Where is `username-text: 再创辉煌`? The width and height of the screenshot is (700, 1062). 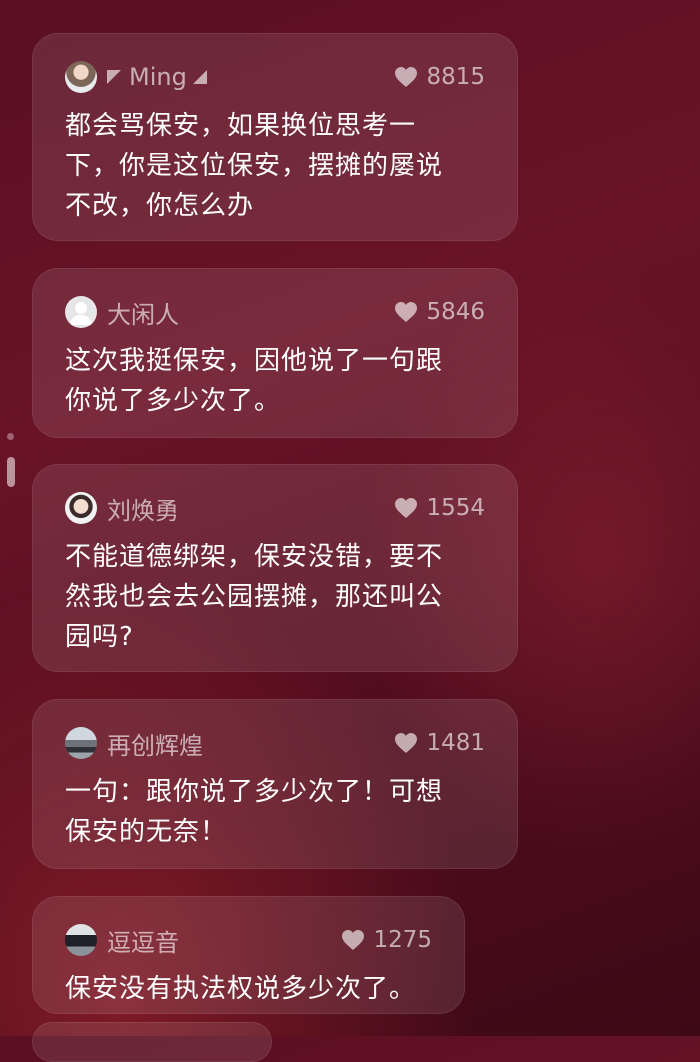
username-text: 再创辉煌 is located at coordinates (155, 745).